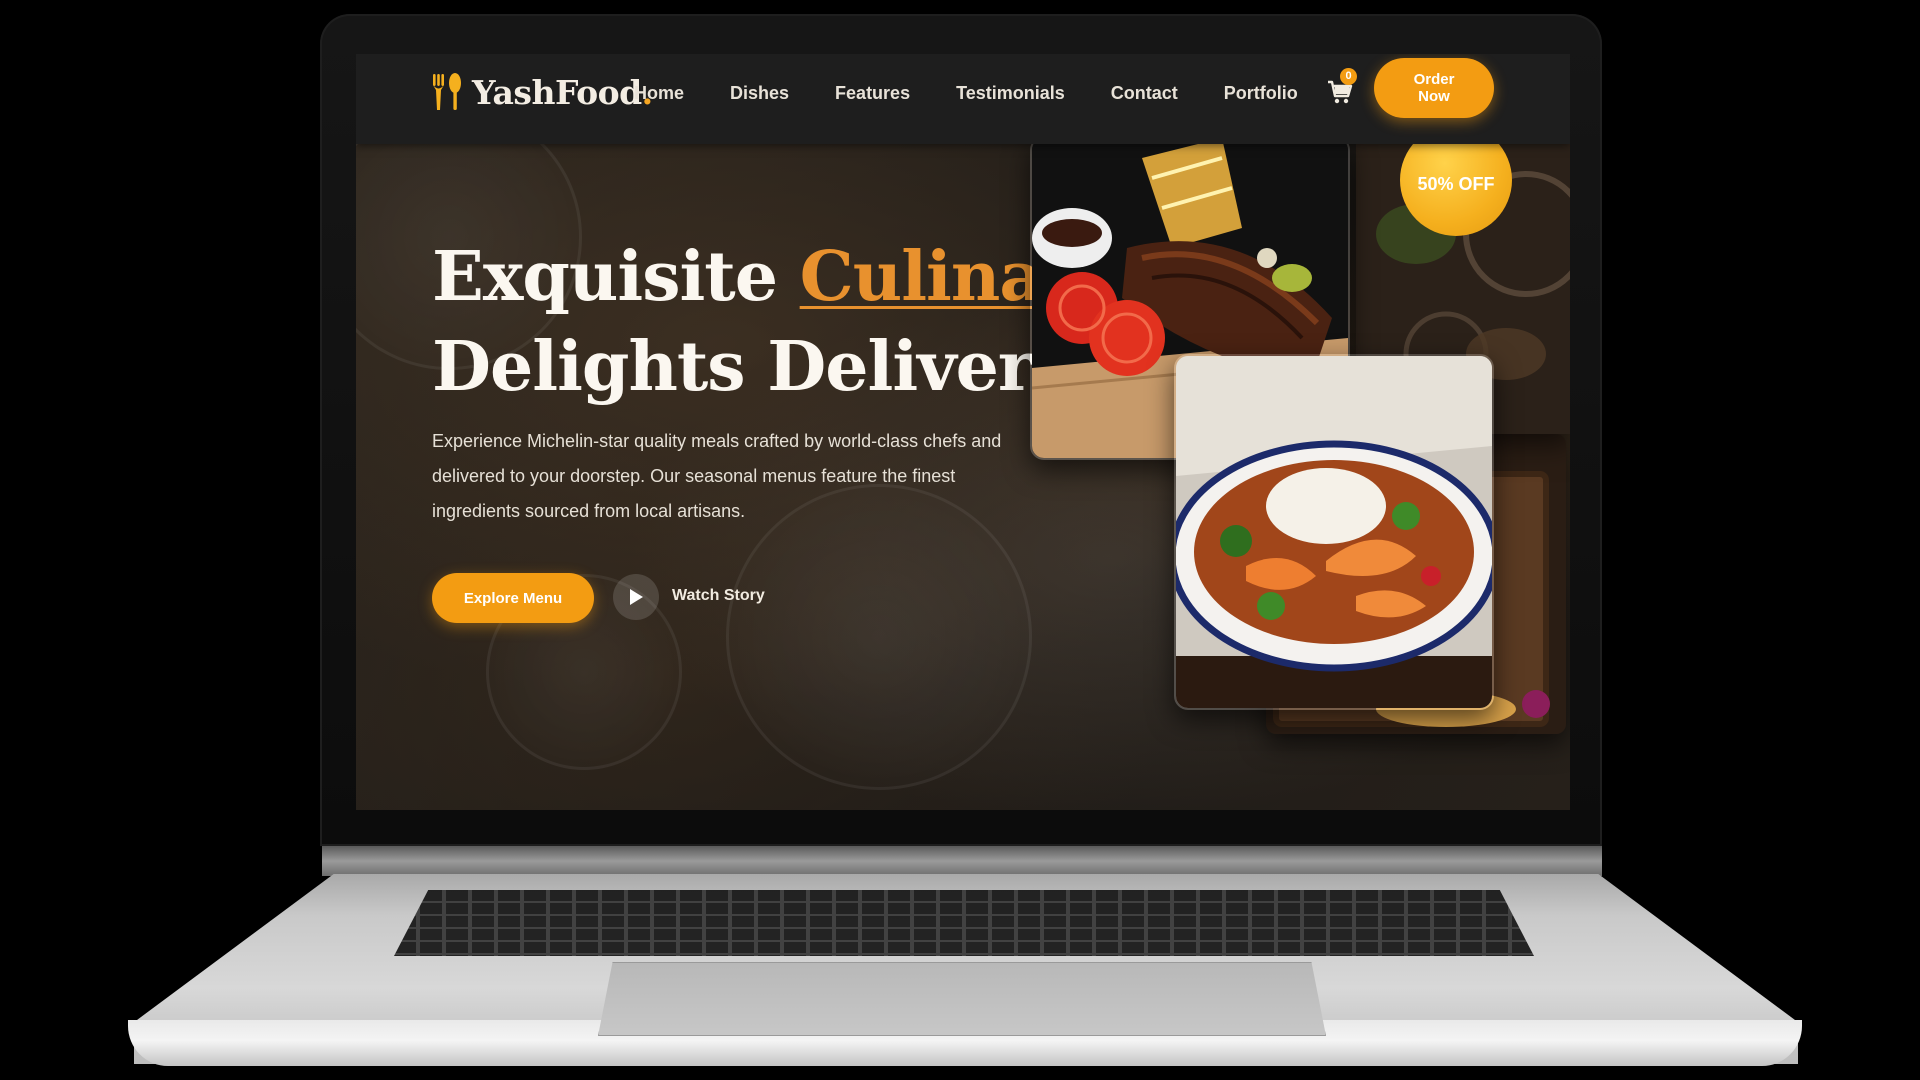 The image size is (1920, 1080). I want to click on order-now-button: Order Now, so click(1434, 88).